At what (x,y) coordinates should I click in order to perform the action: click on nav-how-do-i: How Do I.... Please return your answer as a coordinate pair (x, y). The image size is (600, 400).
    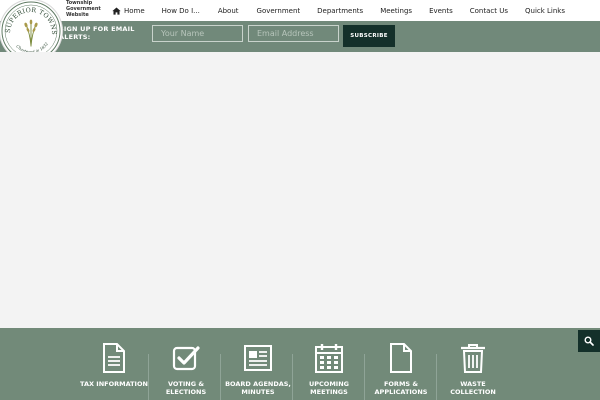
    Looking at the image, I should click on (181, 10).